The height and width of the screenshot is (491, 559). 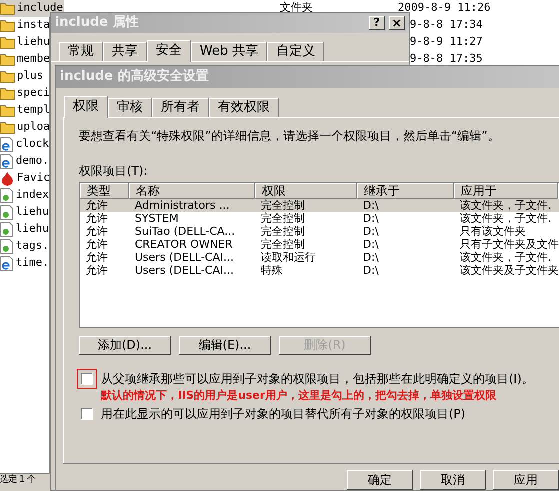 What do you see at coordinates (192, 190) in the screenshot?
I see `column-header: 名称` at bounding box center [192, 190].